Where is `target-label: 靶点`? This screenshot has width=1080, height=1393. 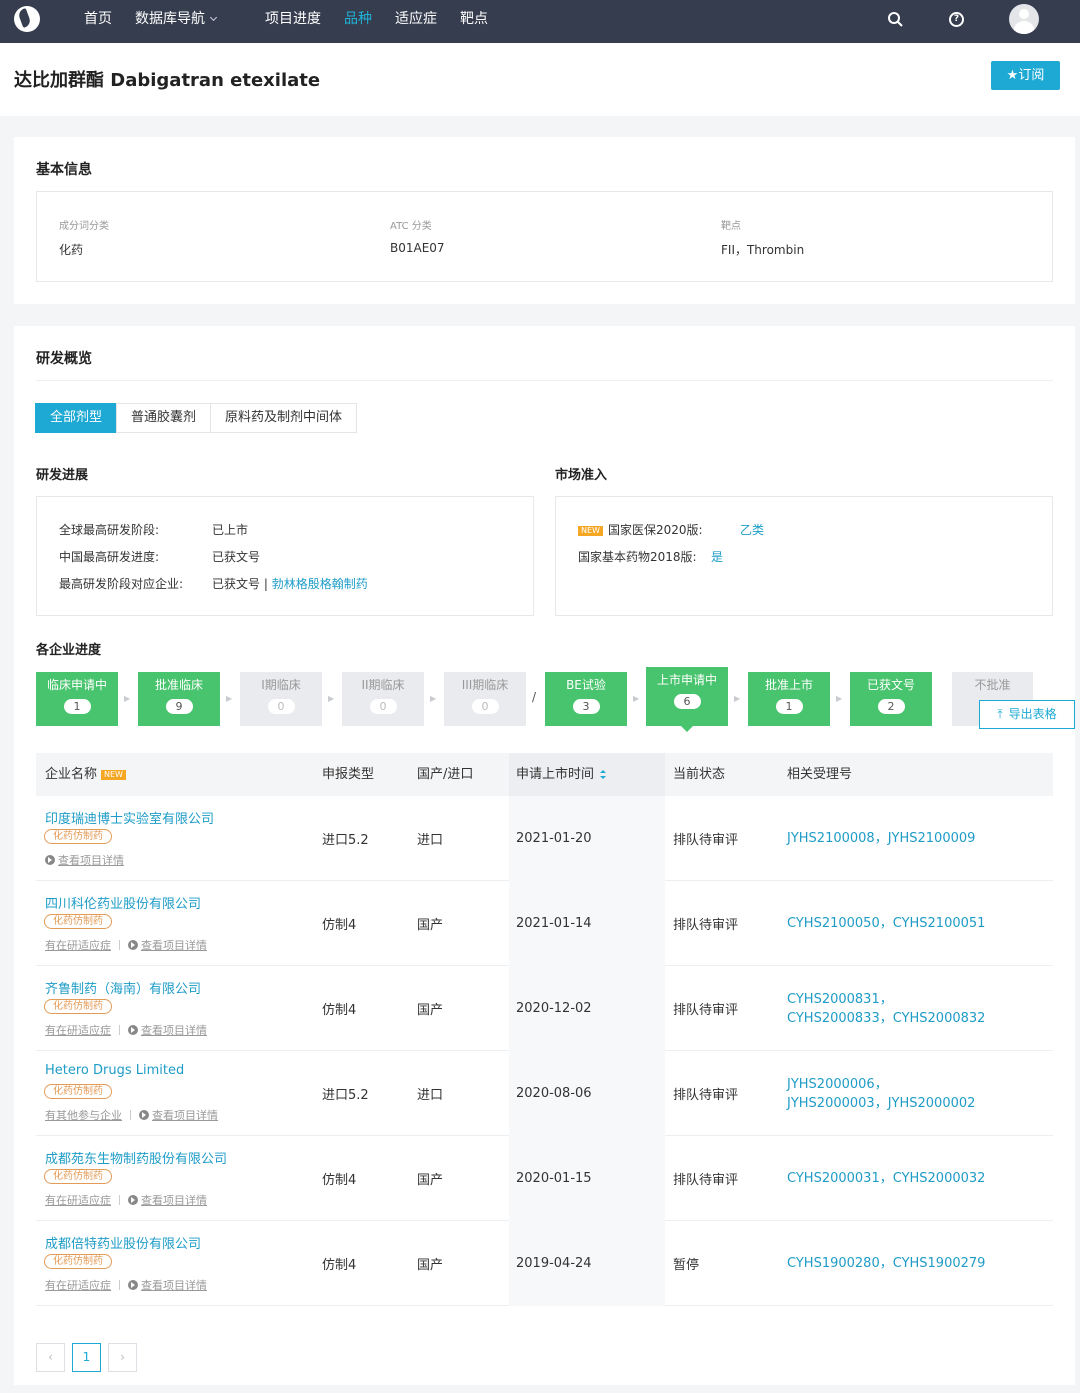 target-label: 靶点 is located at coordinates (731, 226).